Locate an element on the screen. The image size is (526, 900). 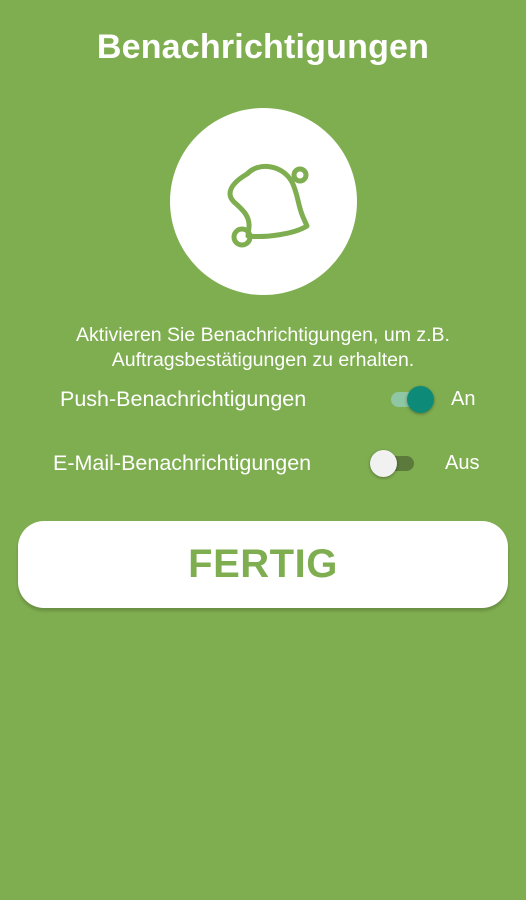
email-notifications-state: Aus is located at coordinates (462, 463).